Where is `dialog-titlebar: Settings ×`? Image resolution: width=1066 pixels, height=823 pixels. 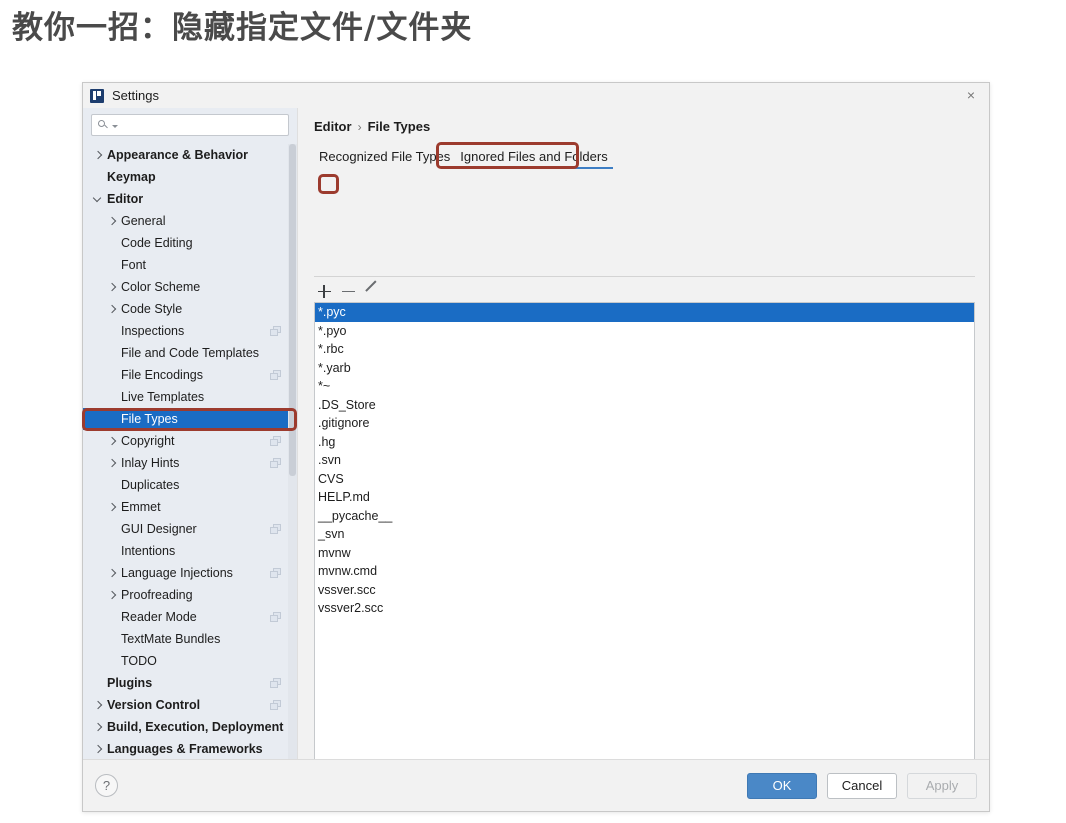
dialog-titlebar: Settings × is located at coordinates (536, 95).